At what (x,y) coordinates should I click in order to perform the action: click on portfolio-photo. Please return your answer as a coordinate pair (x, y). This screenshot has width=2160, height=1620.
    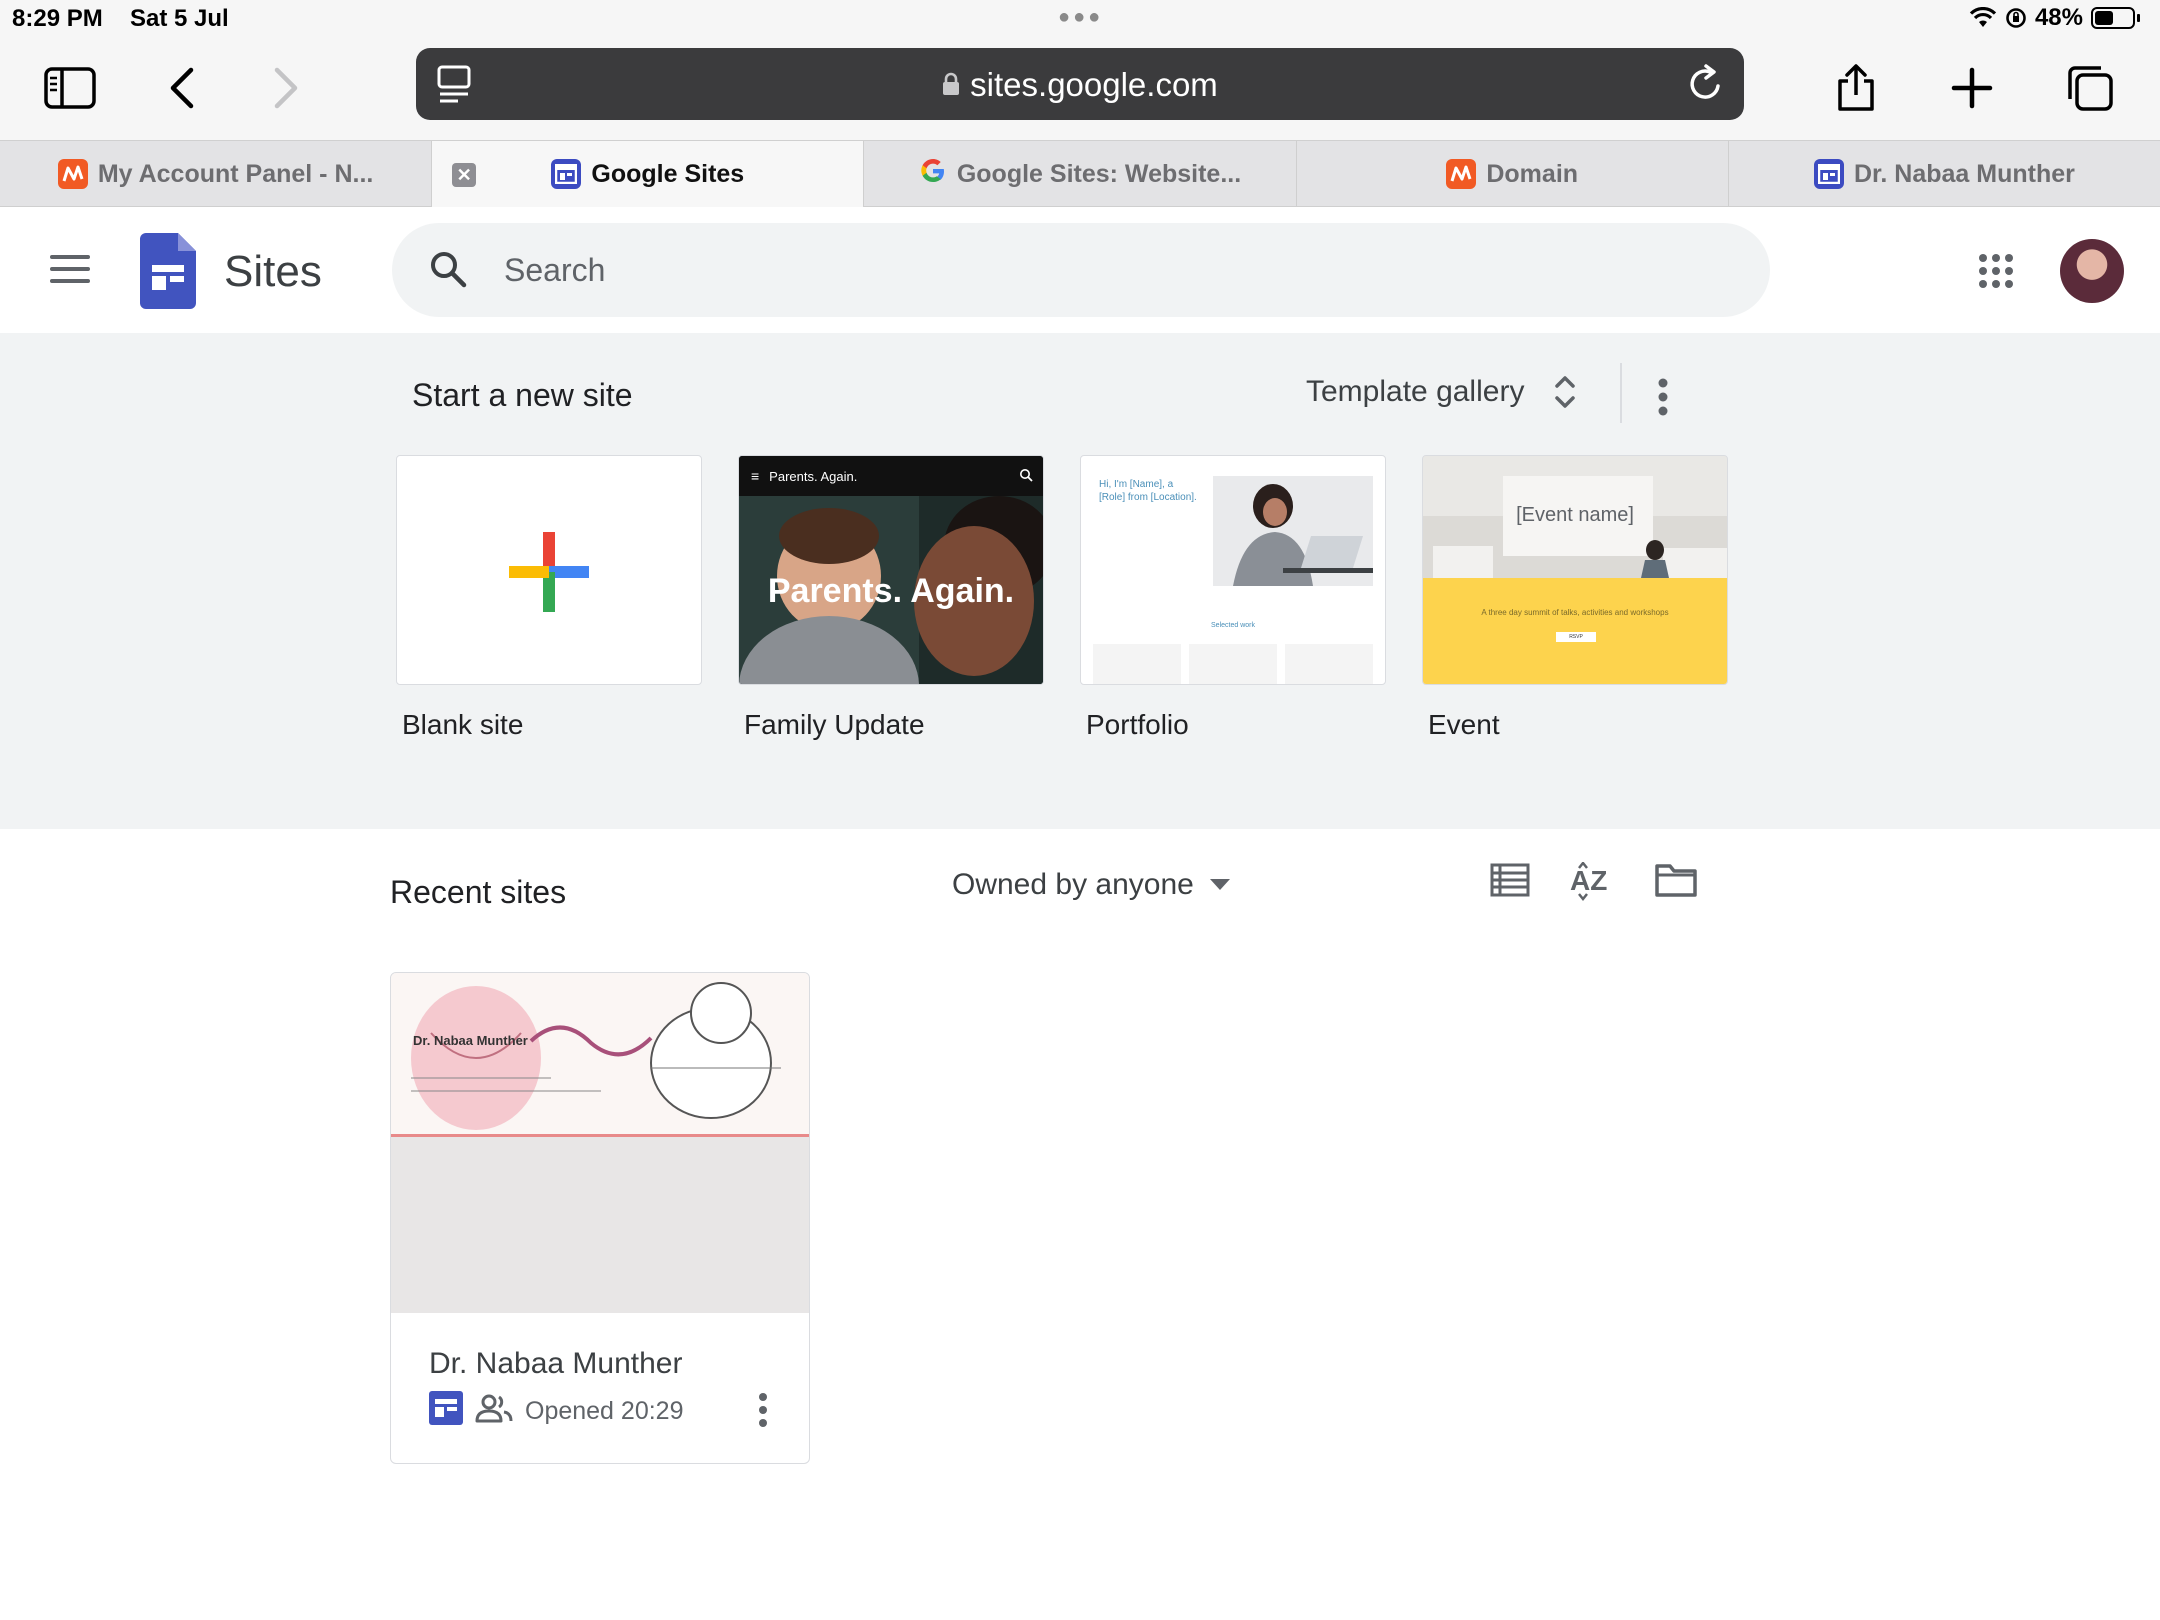
    Looking at the image, I should click on (1293, 531).